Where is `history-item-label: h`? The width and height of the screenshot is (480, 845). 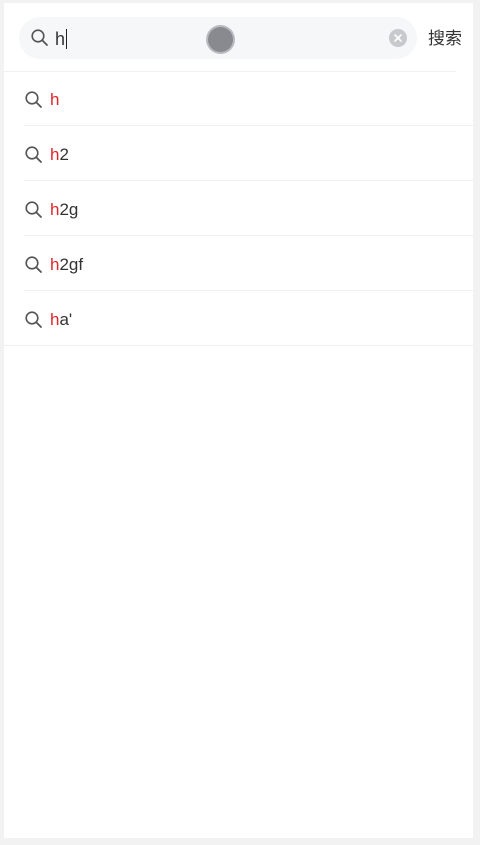 history-item-label: h is located at coordinates (54, 100).